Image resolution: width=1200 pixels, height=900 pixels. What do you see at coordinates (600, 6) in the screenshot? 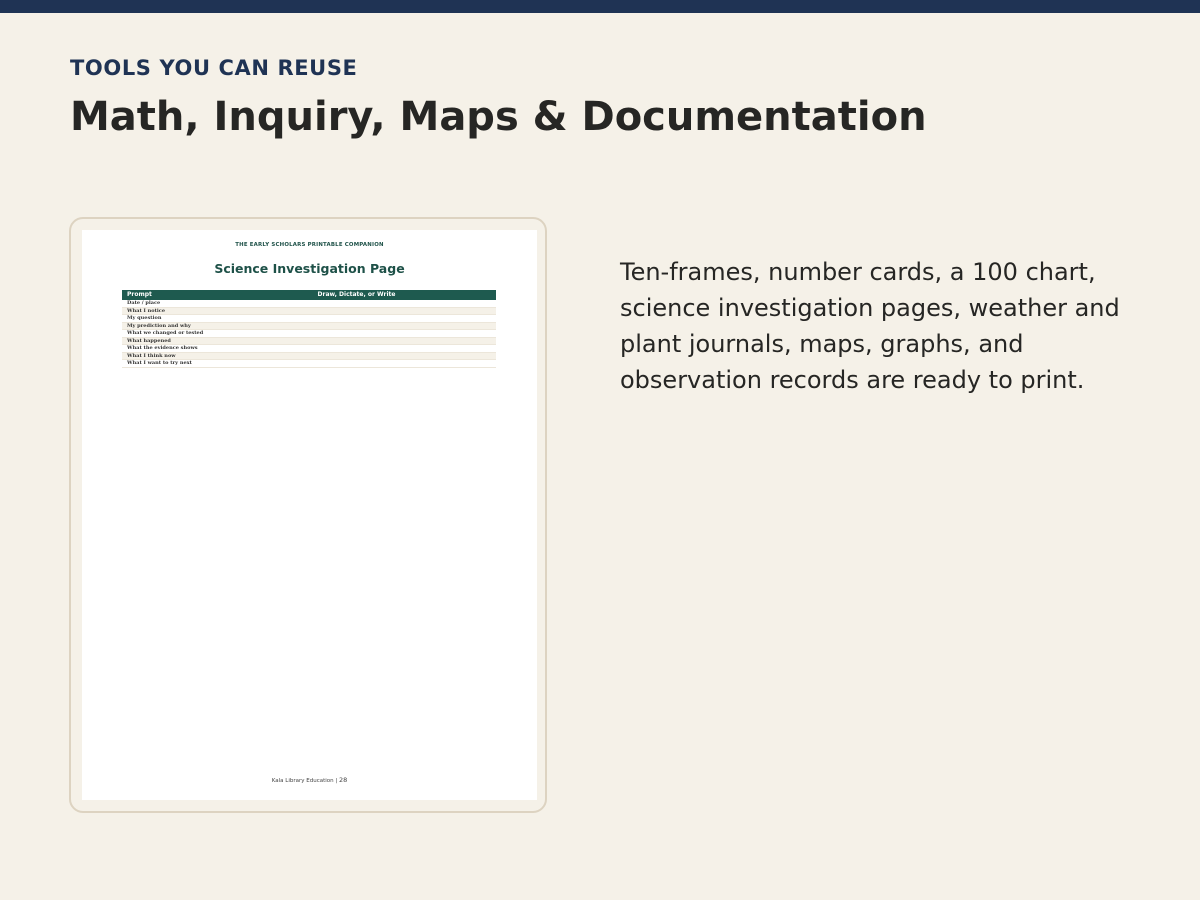
I see `top-accent-bar` at bounding box center [600, 6].